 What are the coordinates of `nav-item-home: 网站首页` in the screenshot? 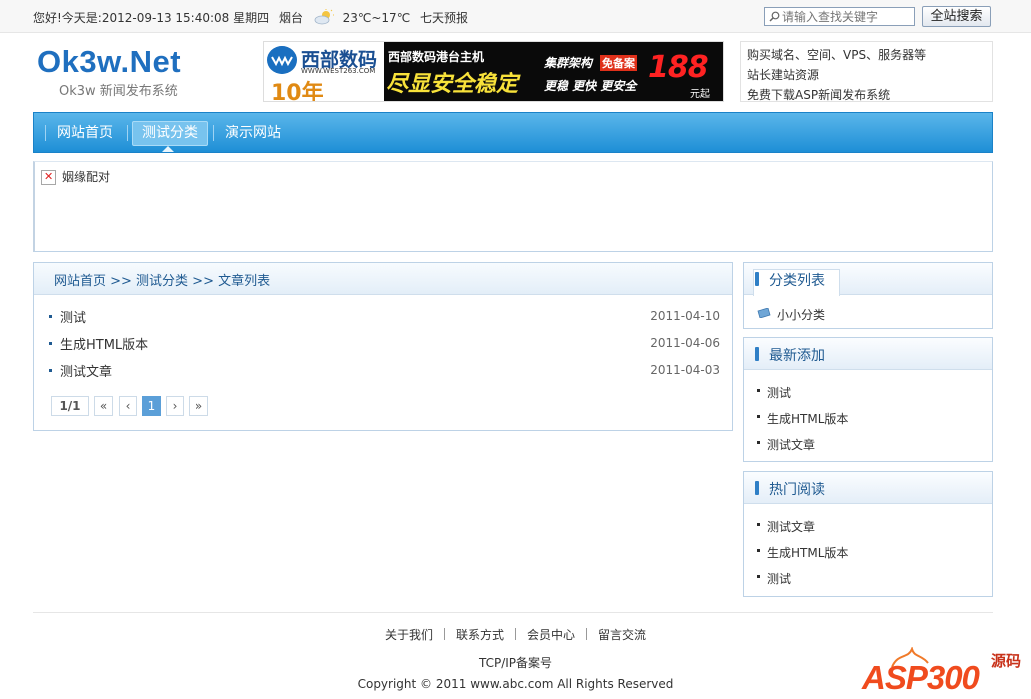 It's located at (85, 133).